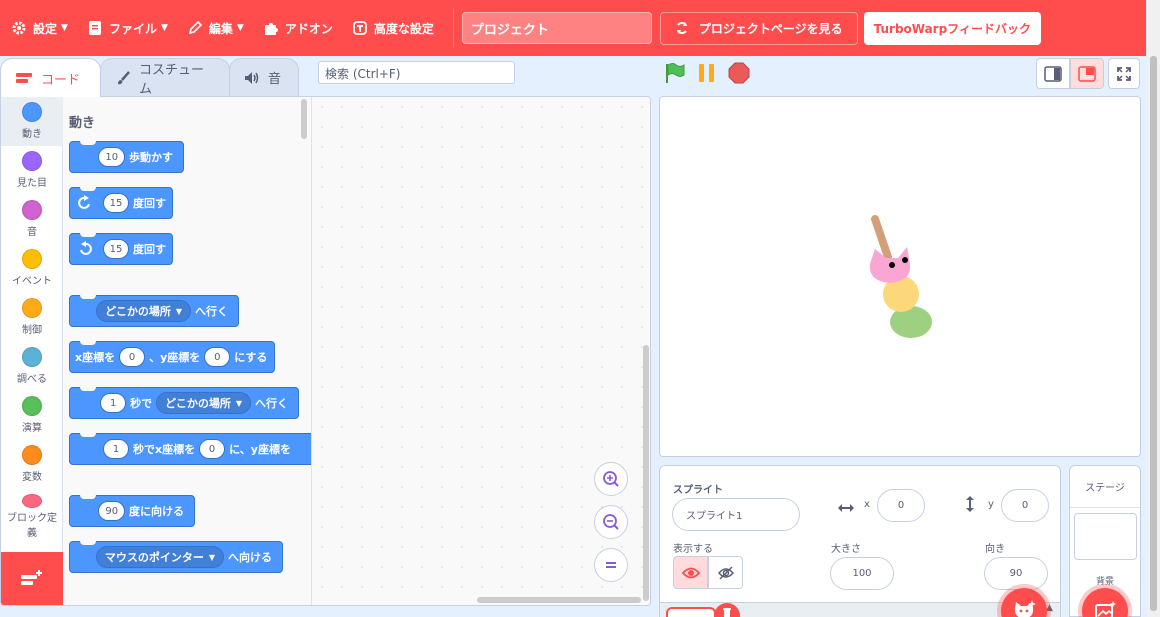 The width and height of the screenshot is (1160, 617). What do you see at coordinates (304, 119) in the screenshot?
I see `palette-scrollbar` at bounding box center [304, 119].